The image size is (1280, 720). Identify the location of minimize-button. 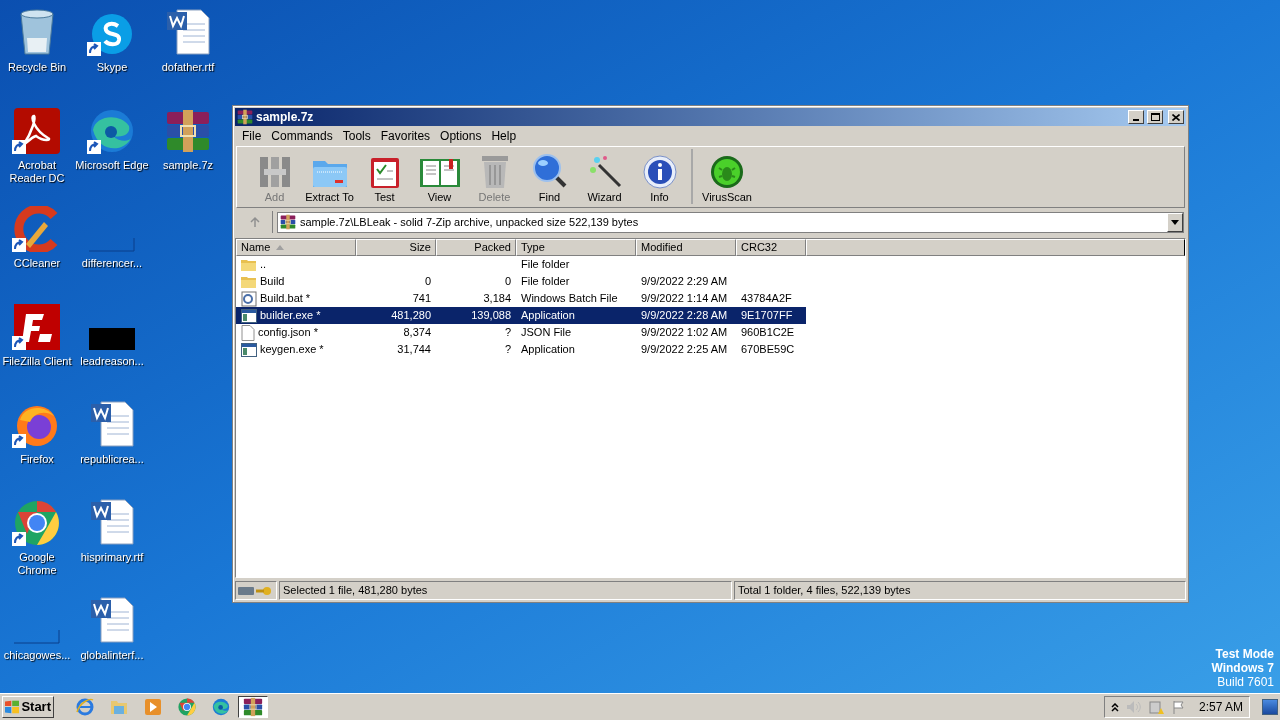
(1136, 117).